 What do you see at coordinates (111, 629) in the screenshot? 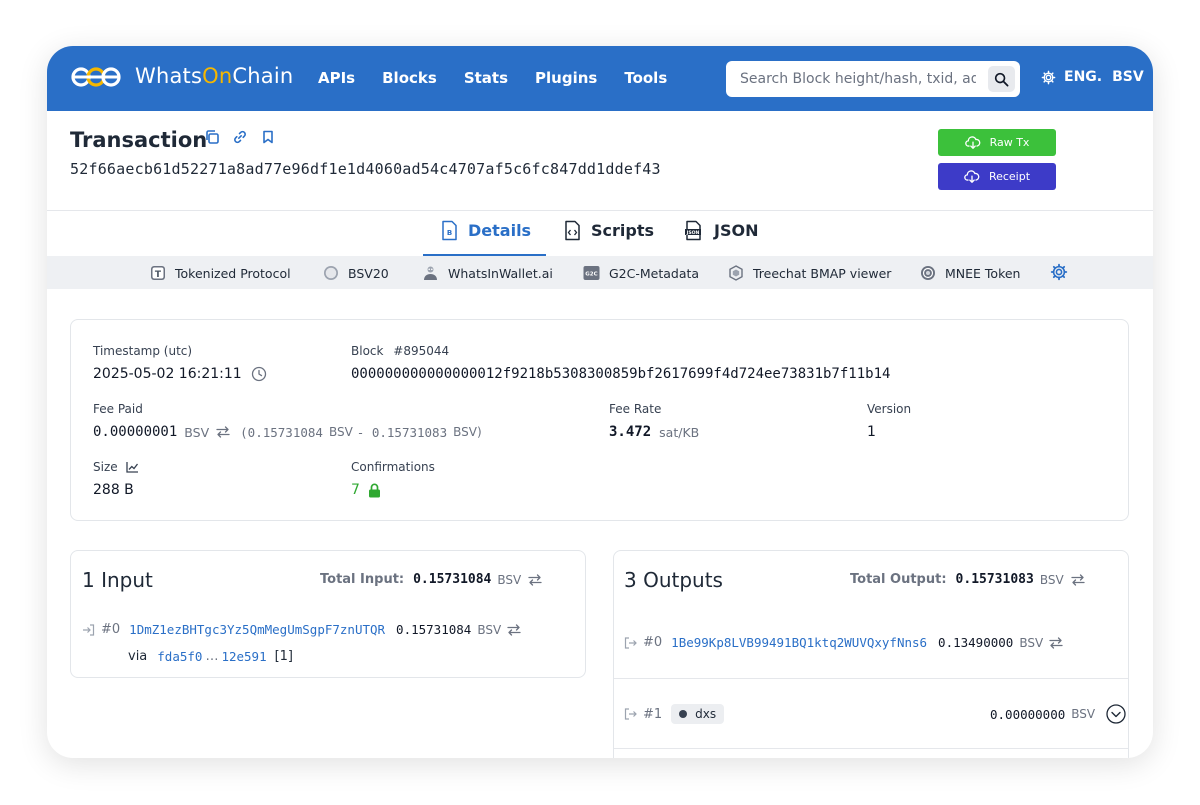
I see `input-index: #0` at bounding box center [111, 629].